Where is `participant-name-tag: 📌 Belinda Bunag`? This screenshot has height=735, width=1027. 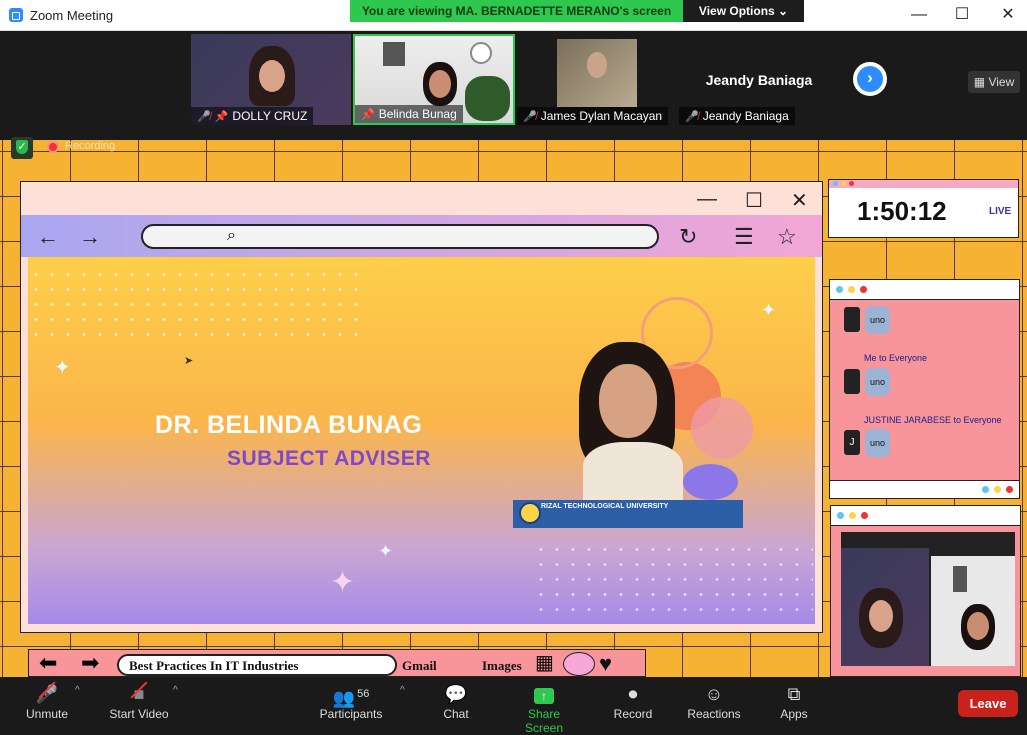
participant-name-tag: 📌 Belinda Bunag is located at coordinates (409, 114).